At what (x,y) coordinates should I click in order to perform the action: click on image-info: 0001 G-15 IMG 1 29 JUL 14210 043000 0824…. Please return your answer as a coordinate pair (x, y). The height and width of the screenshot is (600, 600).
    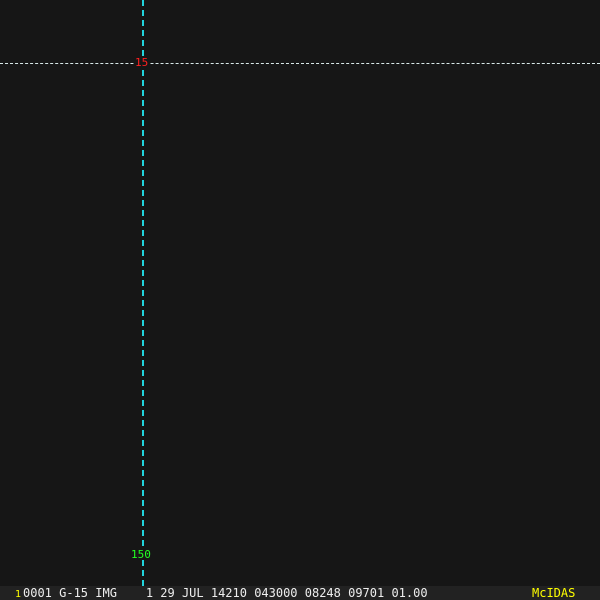
    Looking at the image, I should click on (225, 593).